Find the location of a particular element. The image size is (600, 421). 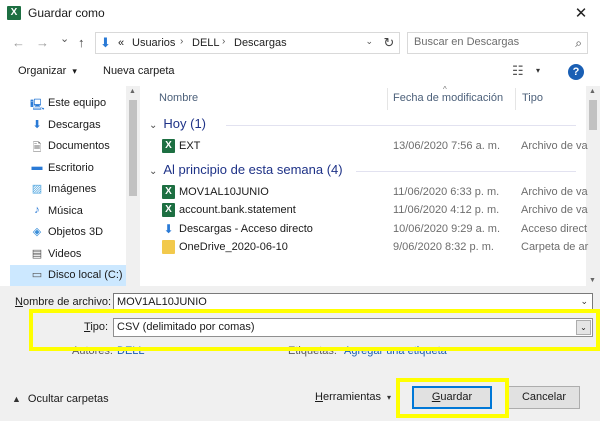

file-date: 9/06/2020 8:32 p. m. is located at coordinates (443, 247).